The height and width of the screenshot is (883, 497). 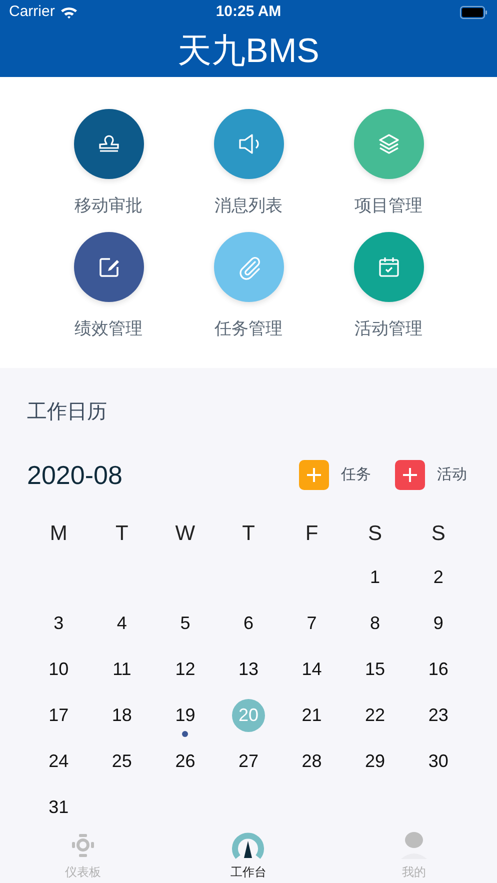 I want to click on add-label: 任务, so click(x=356, y=474).